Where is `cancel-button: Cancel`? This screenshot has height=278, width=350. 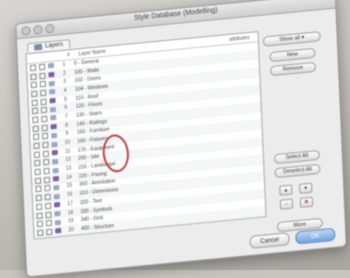 cancel-button: Cancel is located at coordinates (269, 240).